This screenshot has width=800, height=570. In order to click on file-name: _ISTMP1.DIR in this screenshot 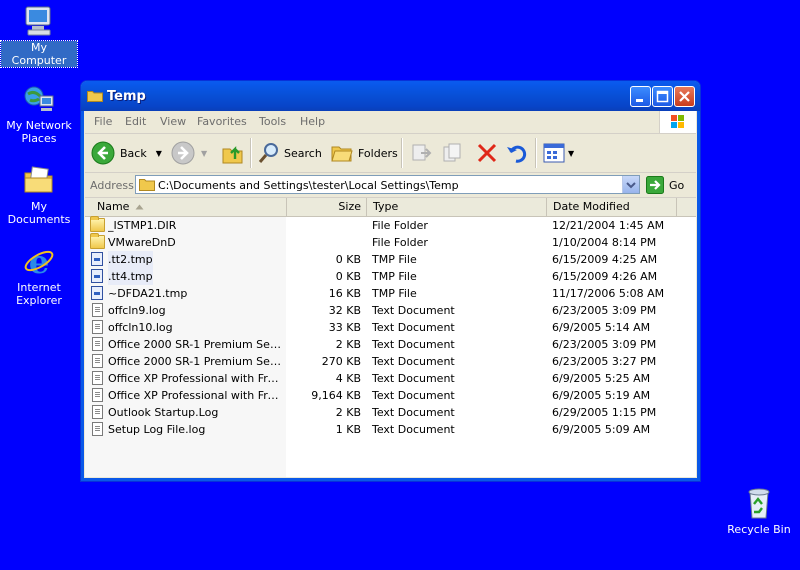, I will do `click(142, 225)`.